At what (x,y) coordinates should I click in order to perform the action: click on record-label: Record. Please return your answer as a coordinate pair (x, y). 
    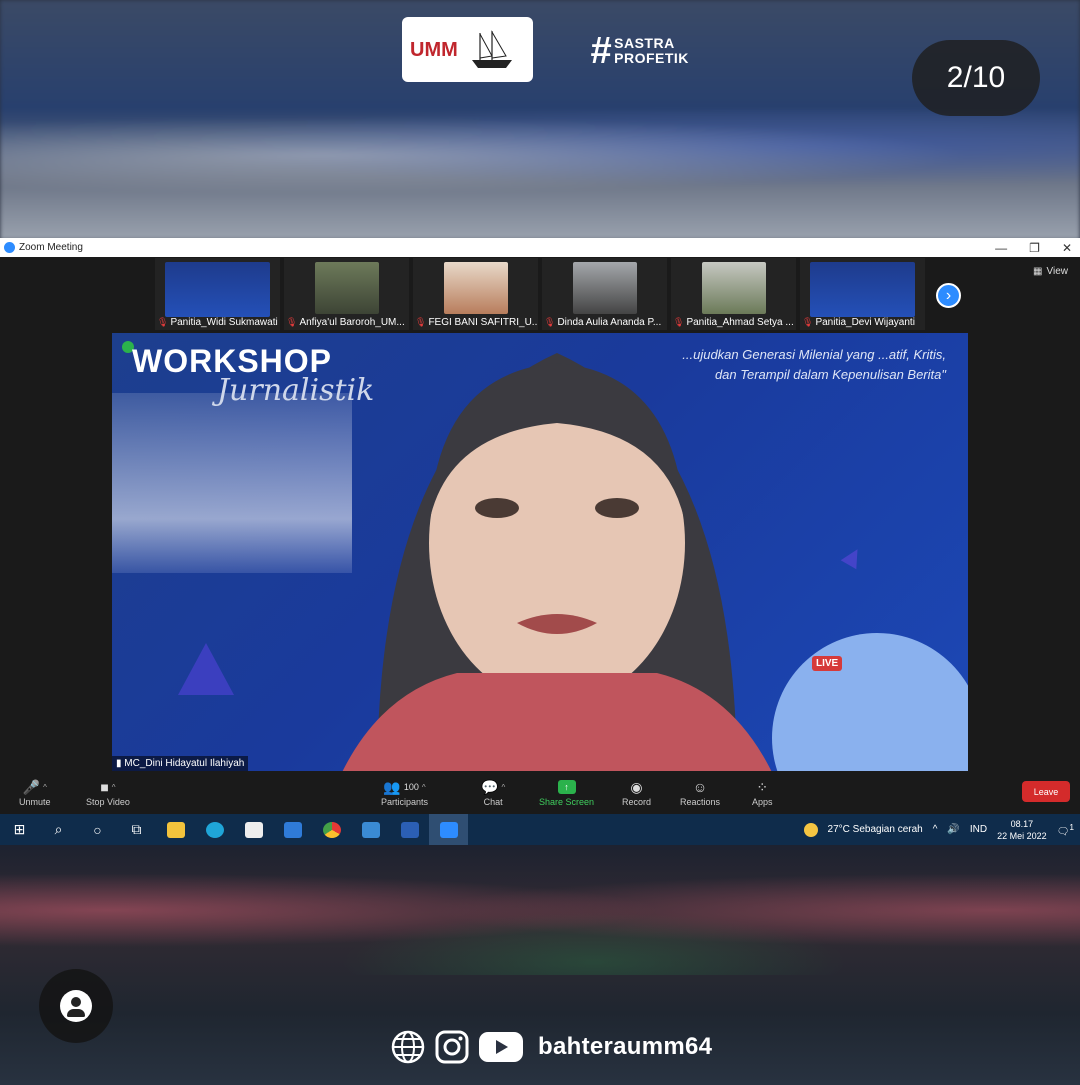
    Looking at the image, I should click on (637, 802).